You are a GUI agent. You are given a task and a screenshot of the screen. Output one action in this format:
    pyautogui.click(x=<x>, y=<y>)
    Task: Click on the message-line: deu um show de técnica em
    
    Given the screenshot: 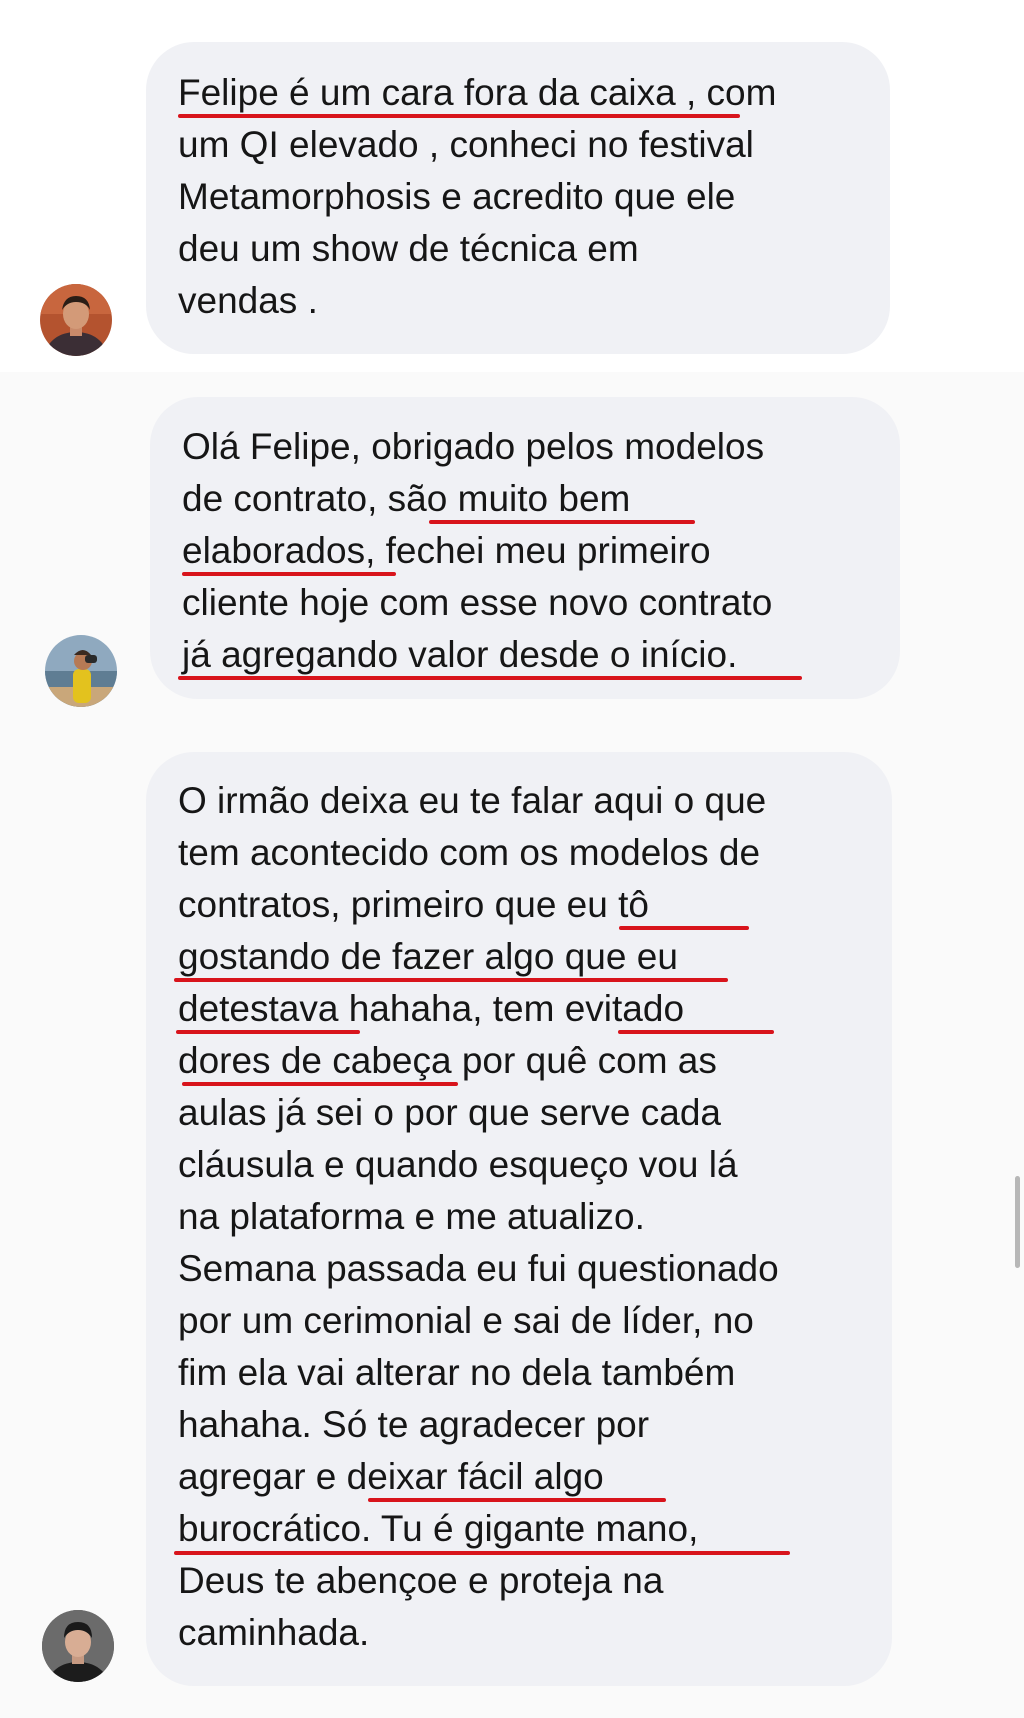 What is the action you would take?
    pyautogui.click(x=408, y=248)
    